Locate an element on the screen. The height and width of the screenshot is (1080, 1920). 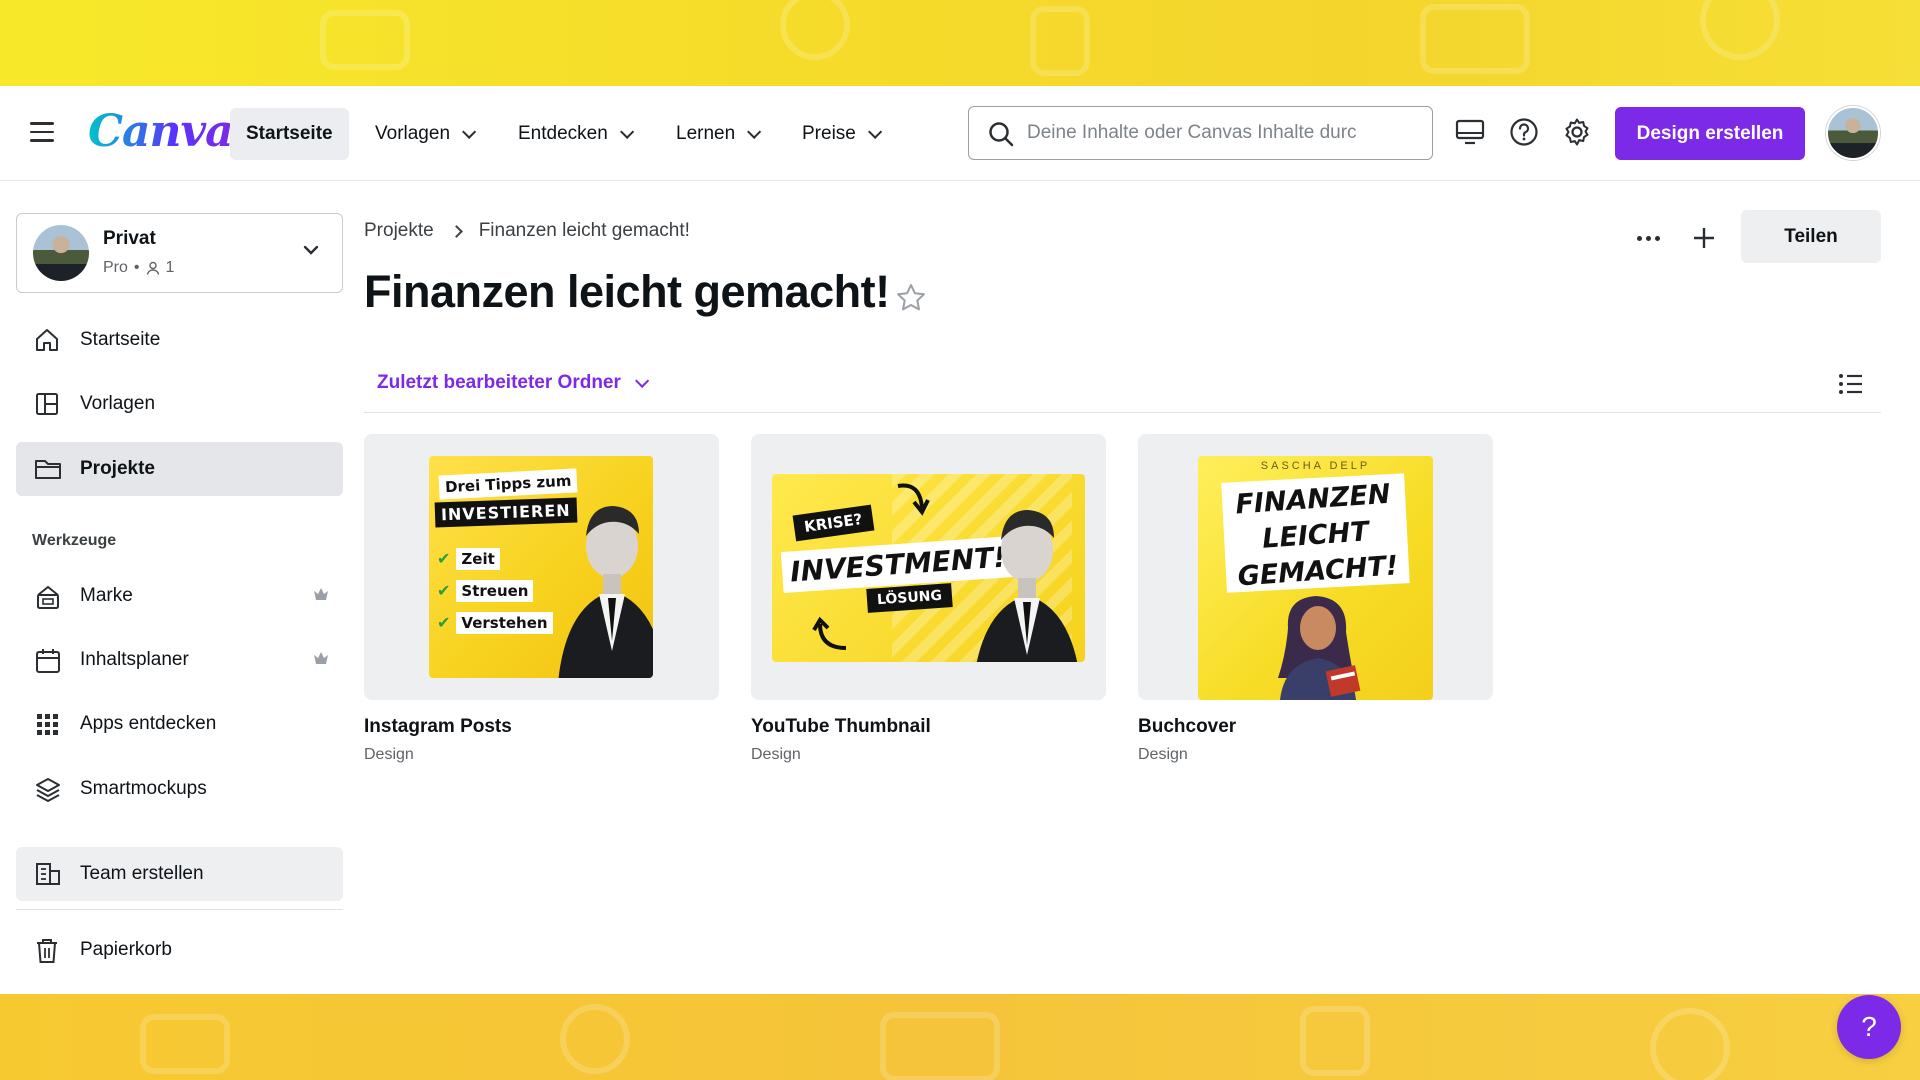
art-bullet-text: Verstehen is located at coordinates (504, 623).